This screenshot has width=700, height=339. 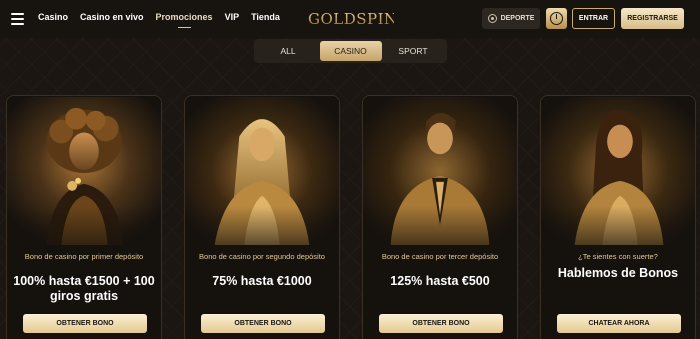 What do you see at coordinates (232, 17) in the screenshot?
I see `nav-vip: VIP` at bounding box center [232, 17].